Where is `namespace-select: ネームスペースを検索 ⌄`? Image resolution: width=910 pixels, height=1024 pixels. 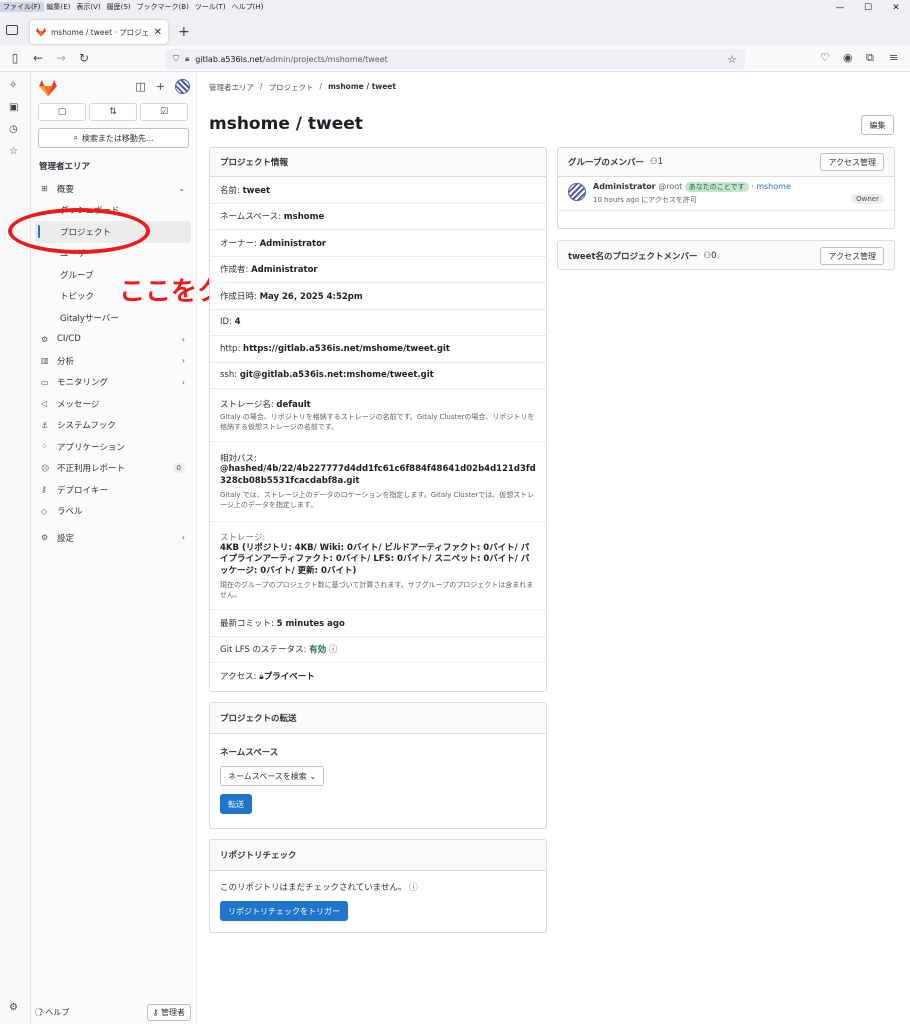 namespace-select: ネームスペースを検索 ⌄ is located at coordinates (272, 776).